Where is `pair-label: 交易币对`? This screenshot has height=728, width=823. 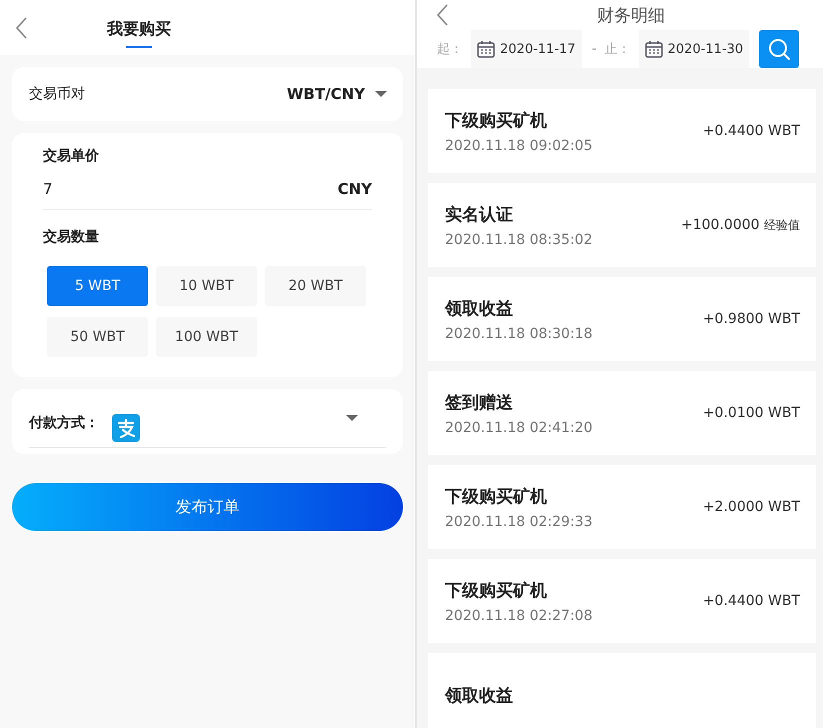
pair-label: 交易币对 is located at coordinates (57, 94).